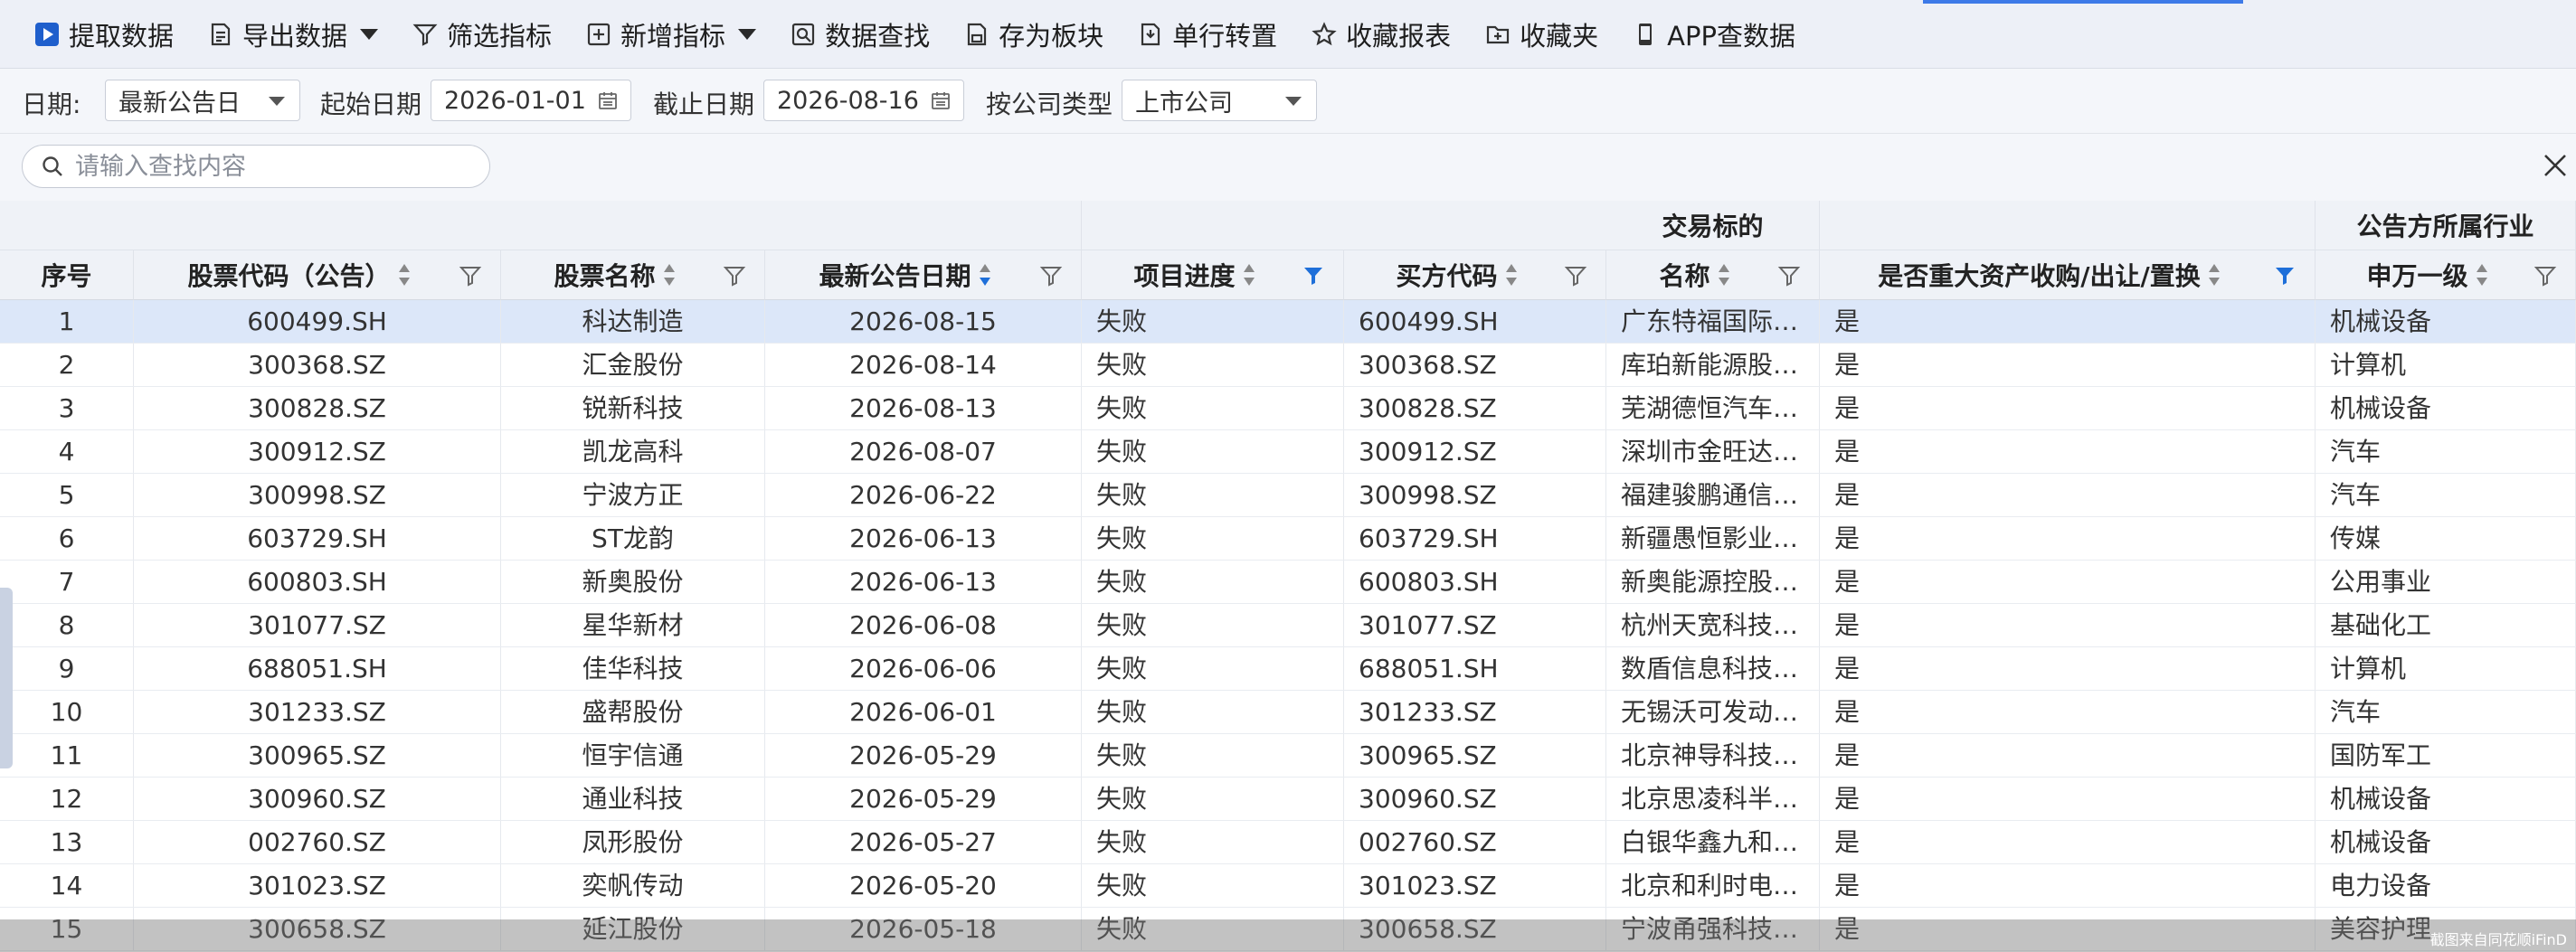 The height and width of the screenshot is (952, 2576). Describe the element at coordinates (1380, 34) in the screenshot. I see `favorite-report-button: 收藏报表` at that location.